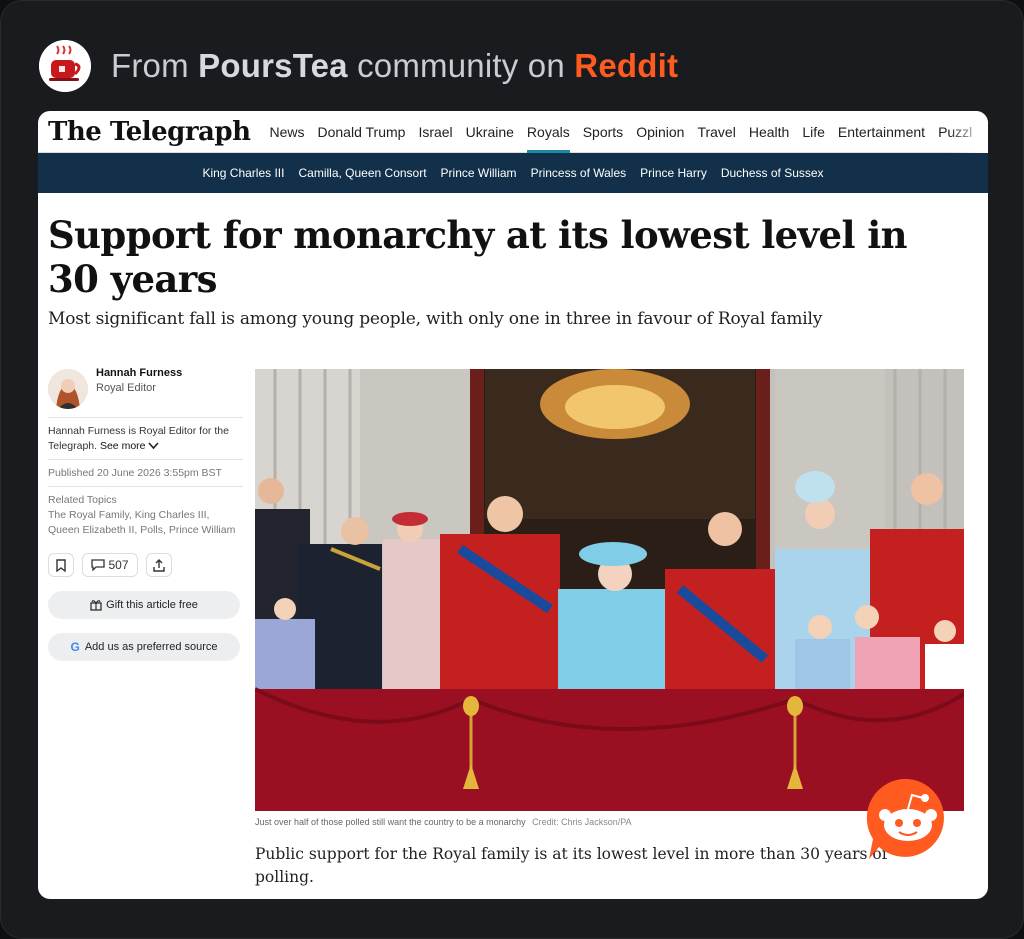 The height and width of the screenshot is (939, 1024). Describe the element at coordinates (152, 605) in the screenshot. I see `gift-article-label: Gift this article free` at that location.